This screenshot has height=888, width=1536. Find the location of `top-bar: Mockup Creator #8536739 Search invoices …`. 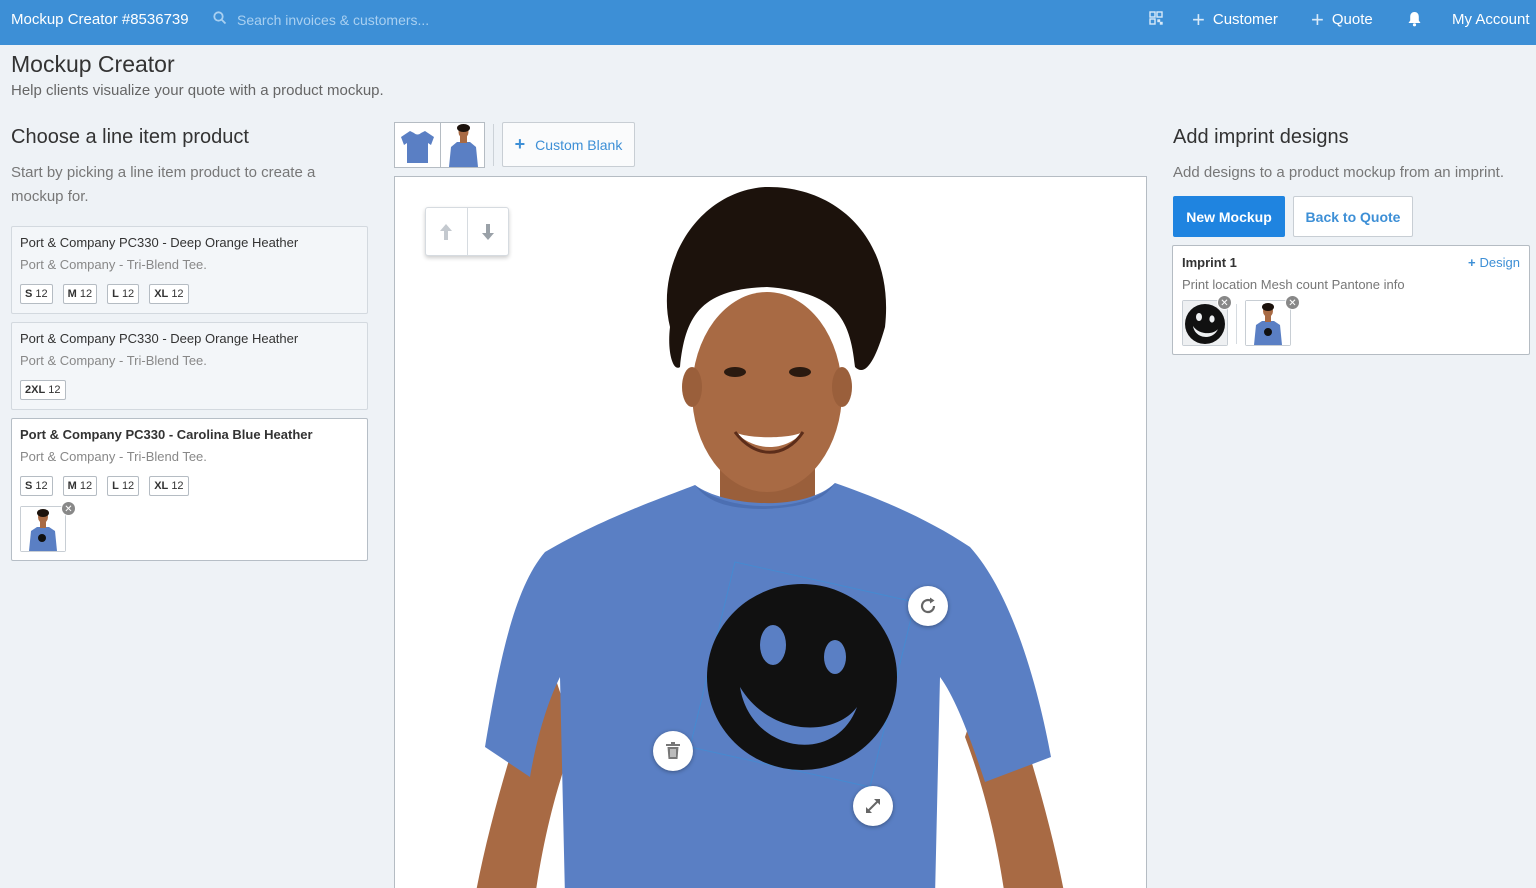

top-bar: Mockup Creator #8536739 Search invoices … is located at coordinates (768, 22).